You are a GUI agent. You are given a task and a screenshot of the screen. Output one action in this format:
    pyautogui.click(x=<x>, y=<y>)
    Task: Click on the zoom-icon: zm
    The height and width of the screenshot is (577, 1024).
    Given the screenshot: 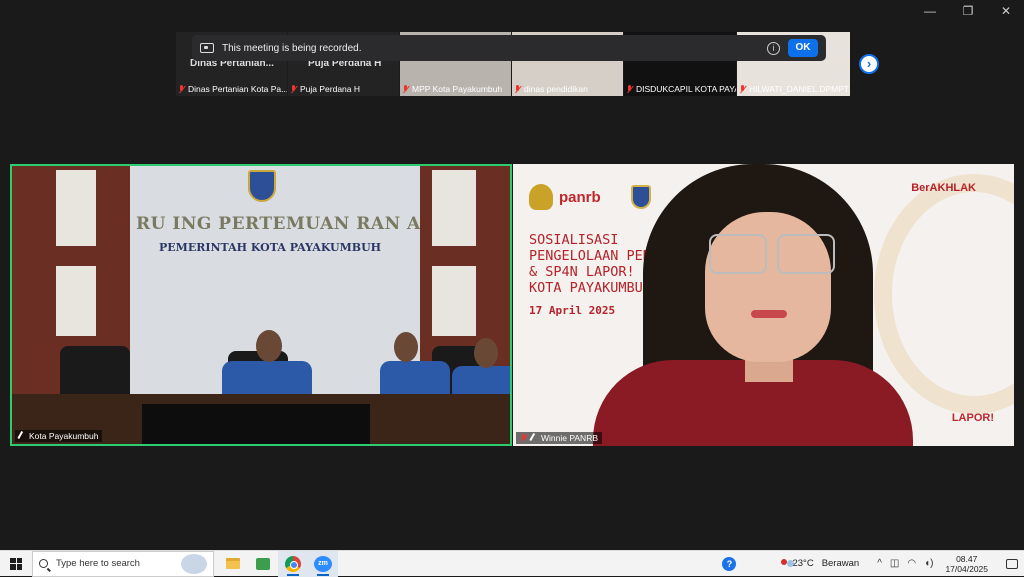 What is the action you would take?
    pyautogui.click(x=323, y=563)
    